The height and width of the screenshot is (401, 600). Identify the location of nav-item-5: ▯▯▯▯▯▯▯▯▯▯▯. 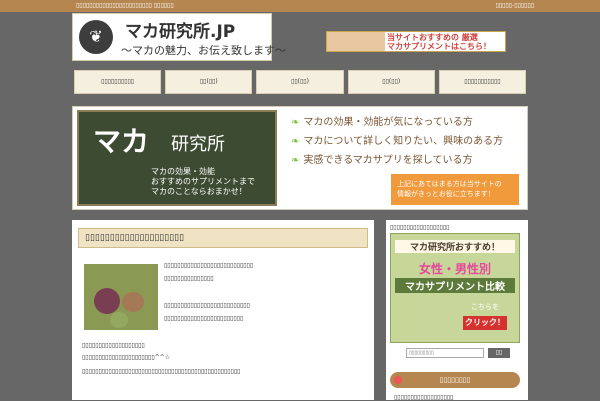
(482, 82).